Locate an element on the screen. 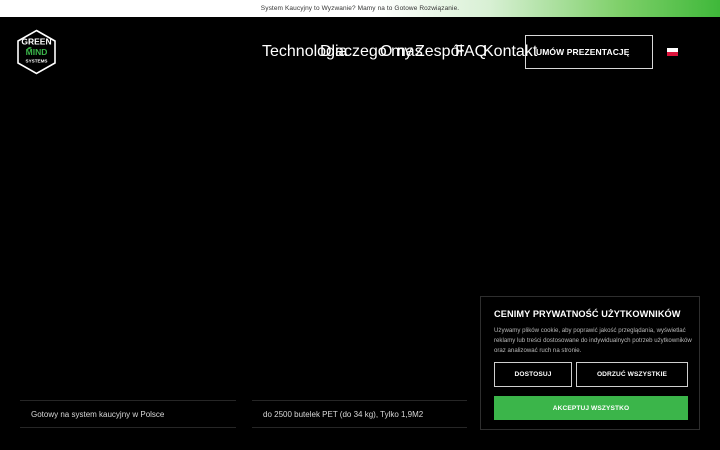 The width and height of the screenshot is (720, 450). cookie-accept-all-button: AKCEPTUJ WSZYSTKO is located at coordinates (591, 408).